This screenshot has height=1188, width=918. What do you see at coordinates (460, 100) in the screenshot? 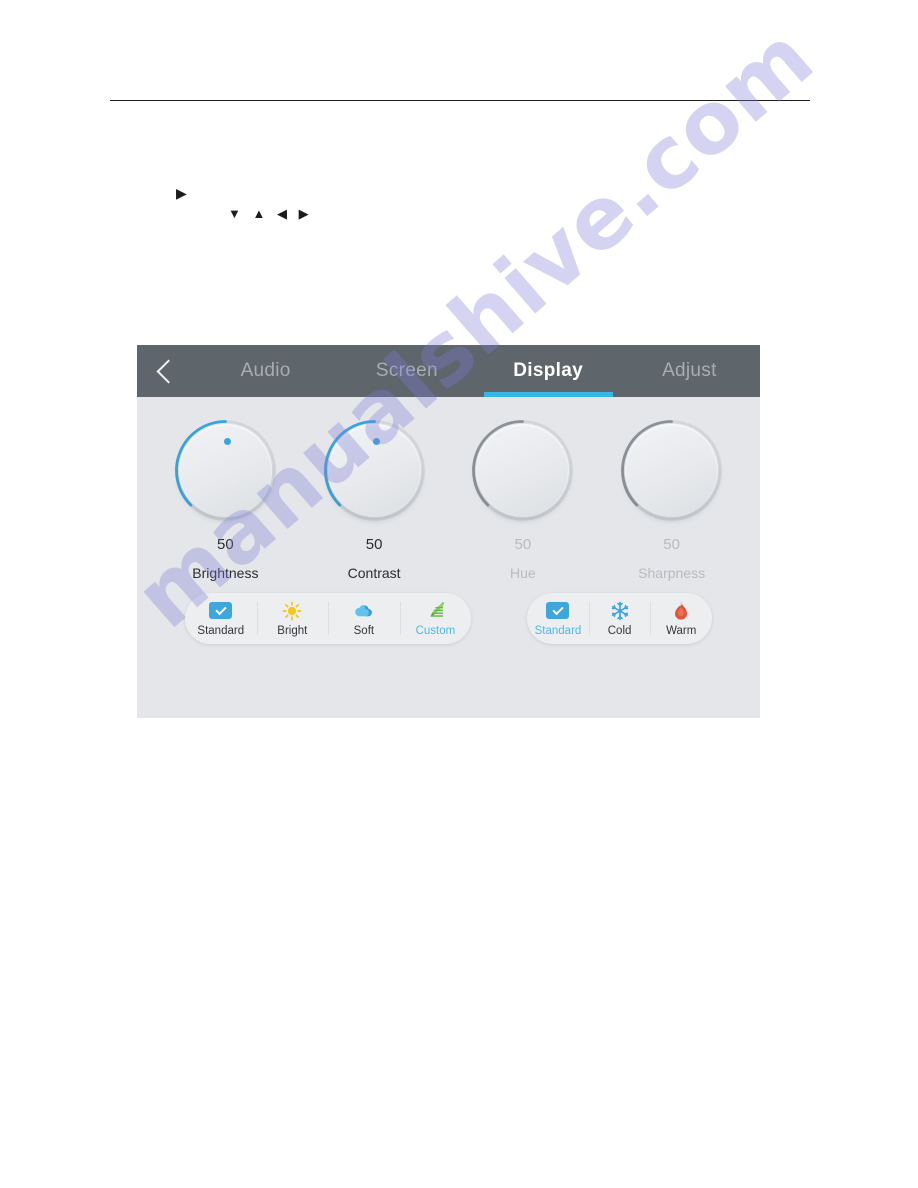
I see `page-header-rule` at bounding box center [460, 100].